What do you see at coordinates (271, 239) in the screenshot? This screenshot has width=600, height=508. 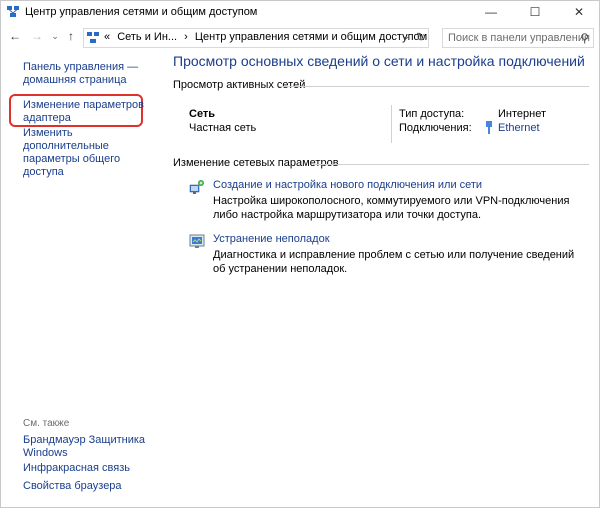 I see `troubleshoot-link: Устранение неполадок` at bounding box center [271, 239].